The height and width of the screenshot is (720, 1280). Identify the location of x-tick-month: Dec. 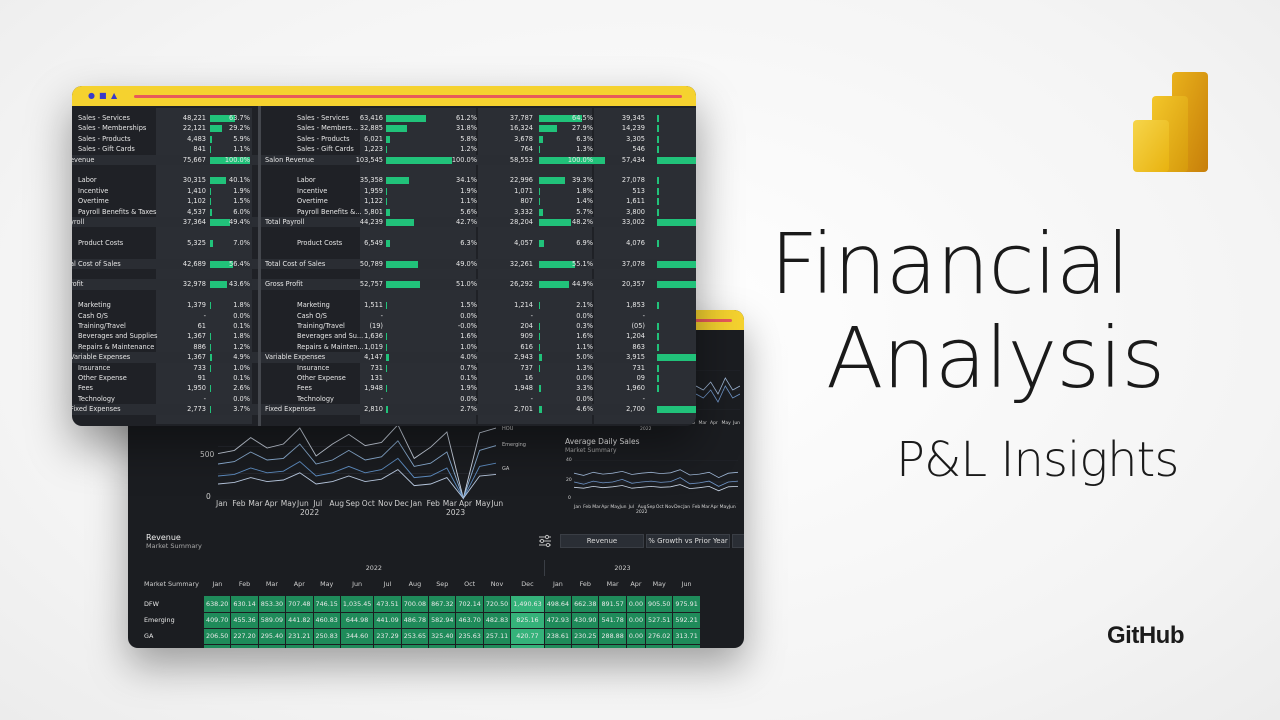
(401, 503).